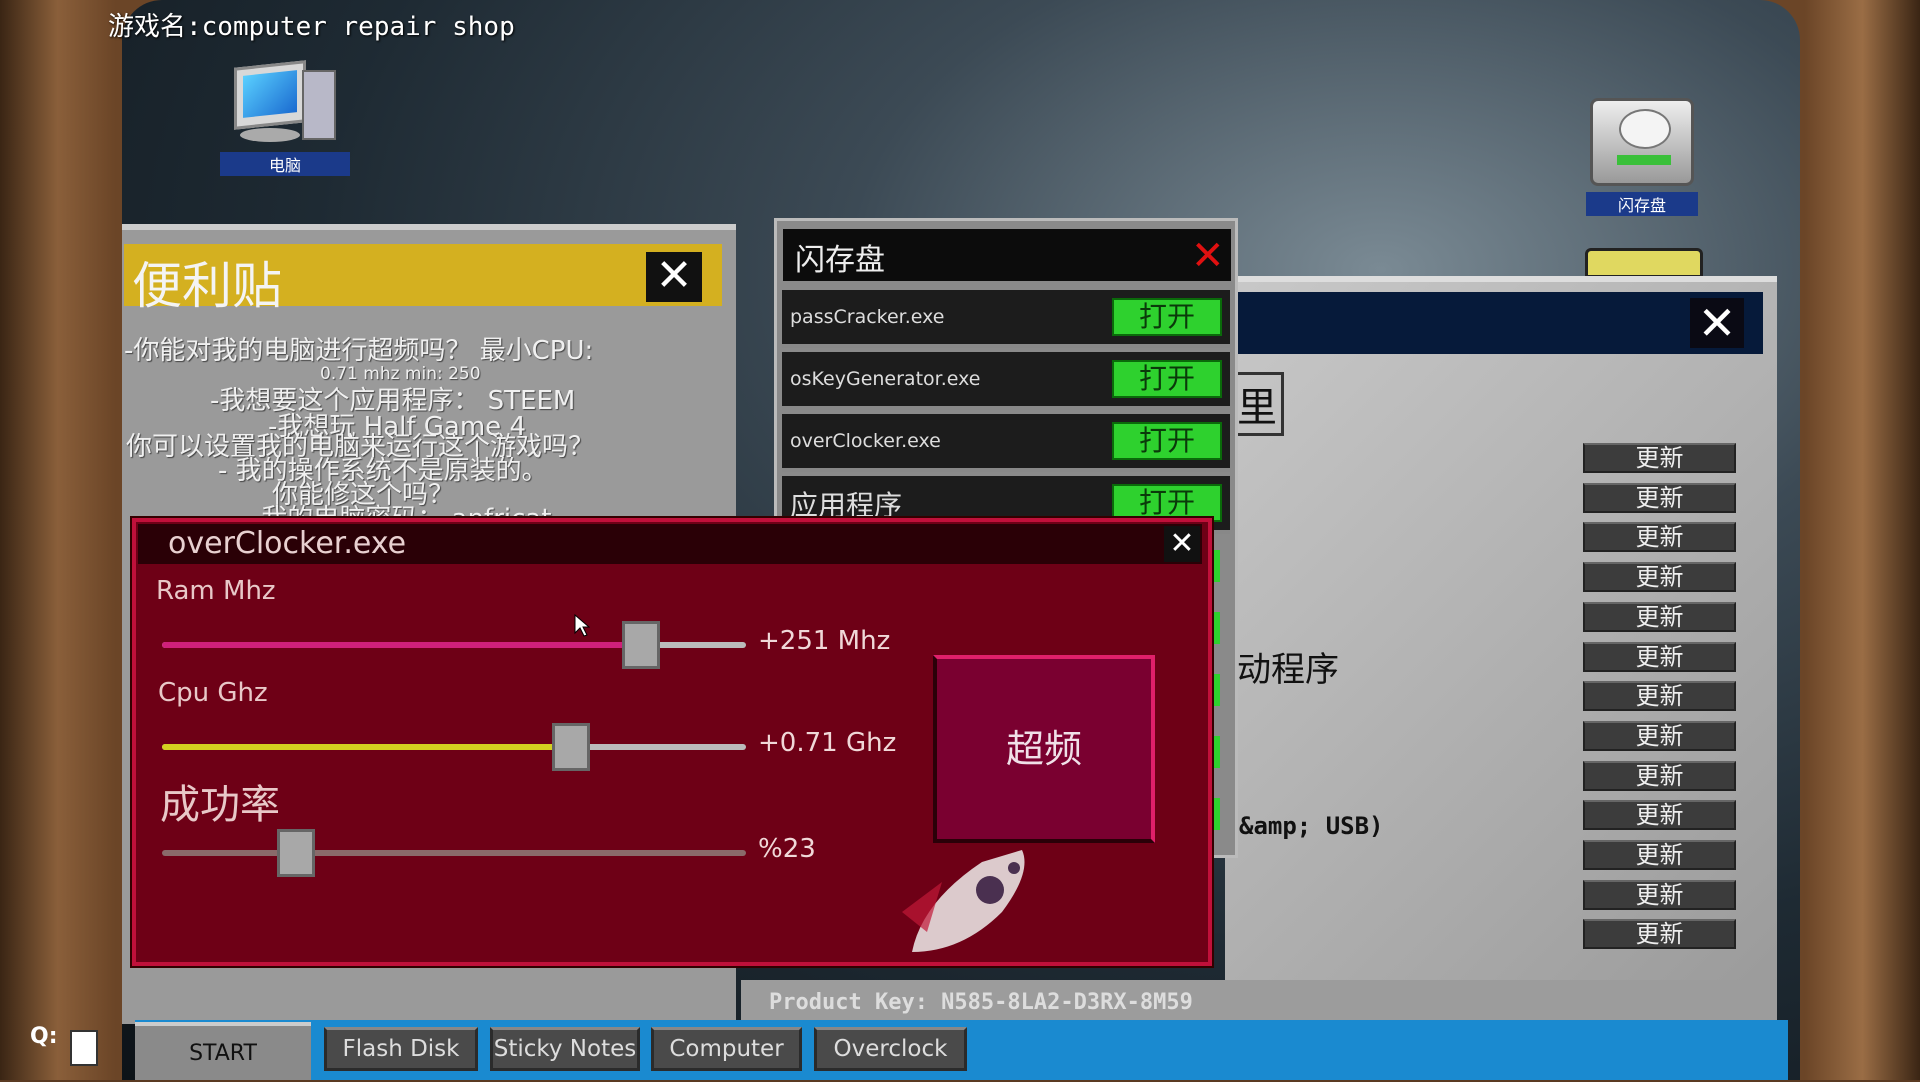 This screenshot has width=1920, height=1082. I want to click on taskbar-flash-disk: Flash Disk, so click(401, 1049).